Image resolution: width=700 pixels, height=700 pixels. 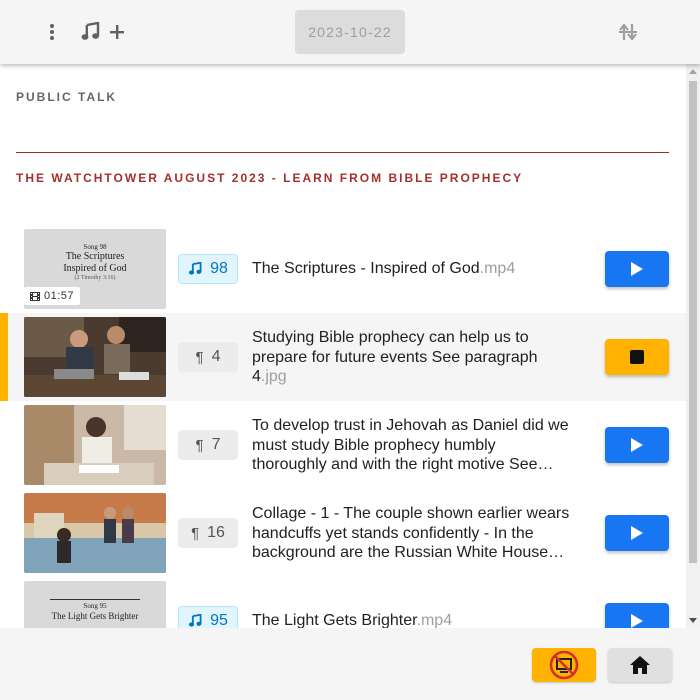 What do you see at coordinates (693, 71) in the screenshot?
I see `scroll-up-arrow` at bounding box center [693, 71].